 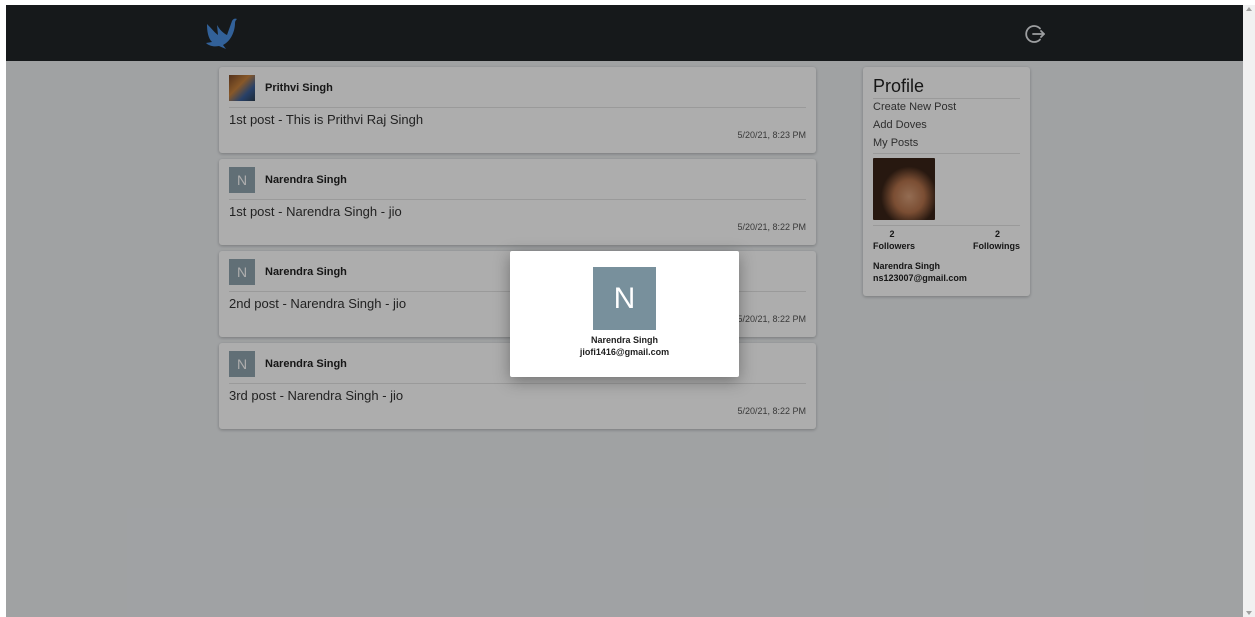 What do you see at coordinates (1249, 9) in the screenshot?
I see `scroll-up-icon` at bounding box center [1249, 9].